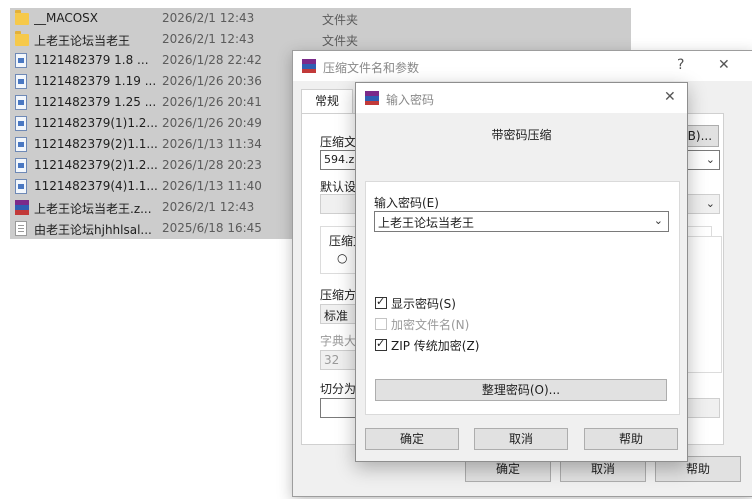  What do you see at coordinates (22, 207) in the screenshot?
I see `archive-icon` at bounding box center [22, 207].